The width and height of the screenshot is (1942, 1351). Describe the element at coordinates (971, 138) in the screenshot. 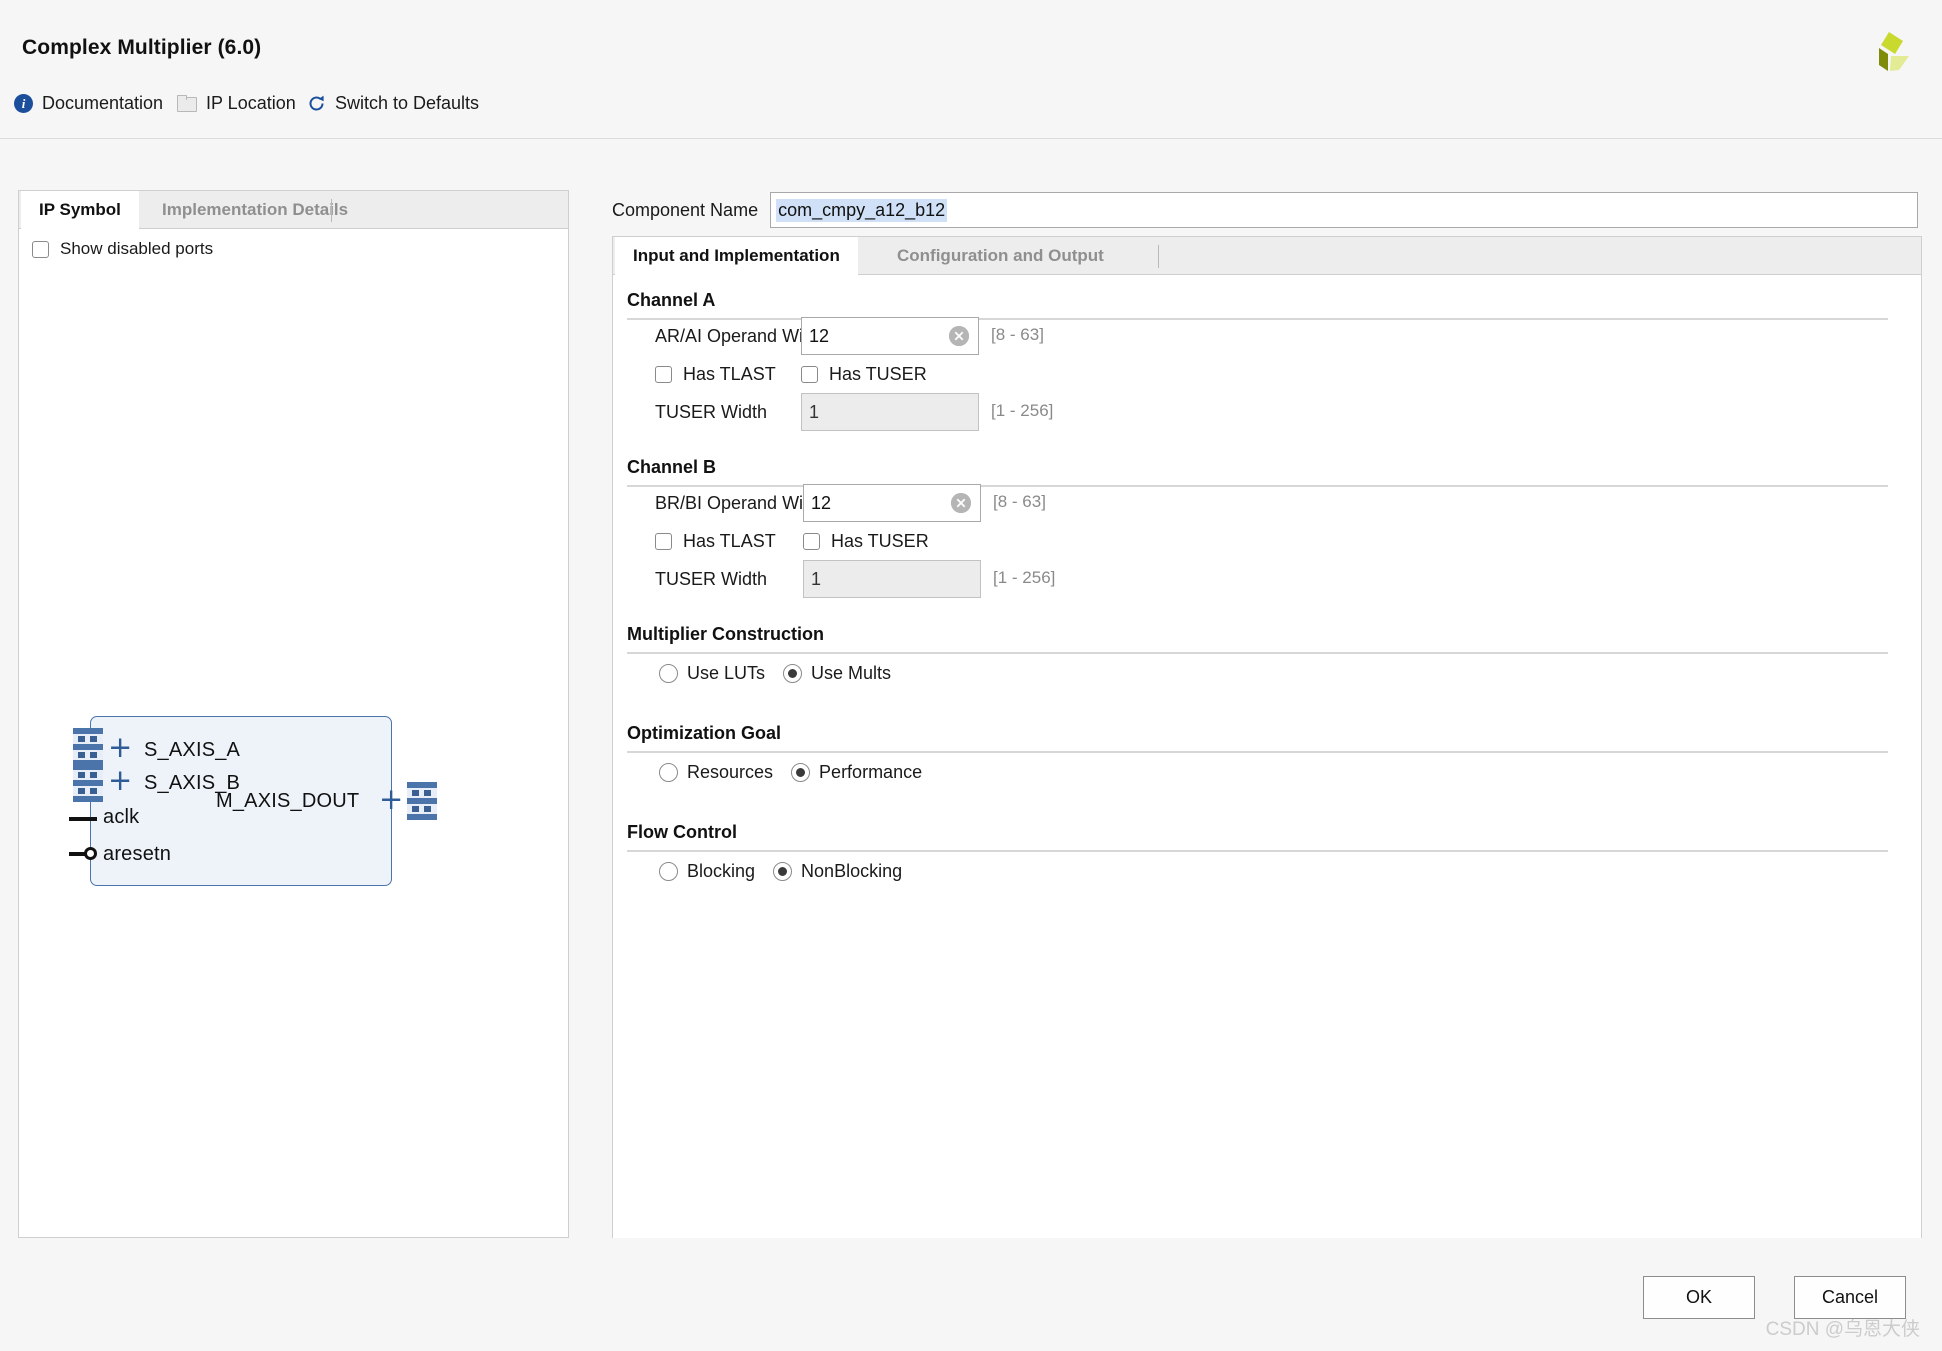

I see `toolbar-divider` at that location.